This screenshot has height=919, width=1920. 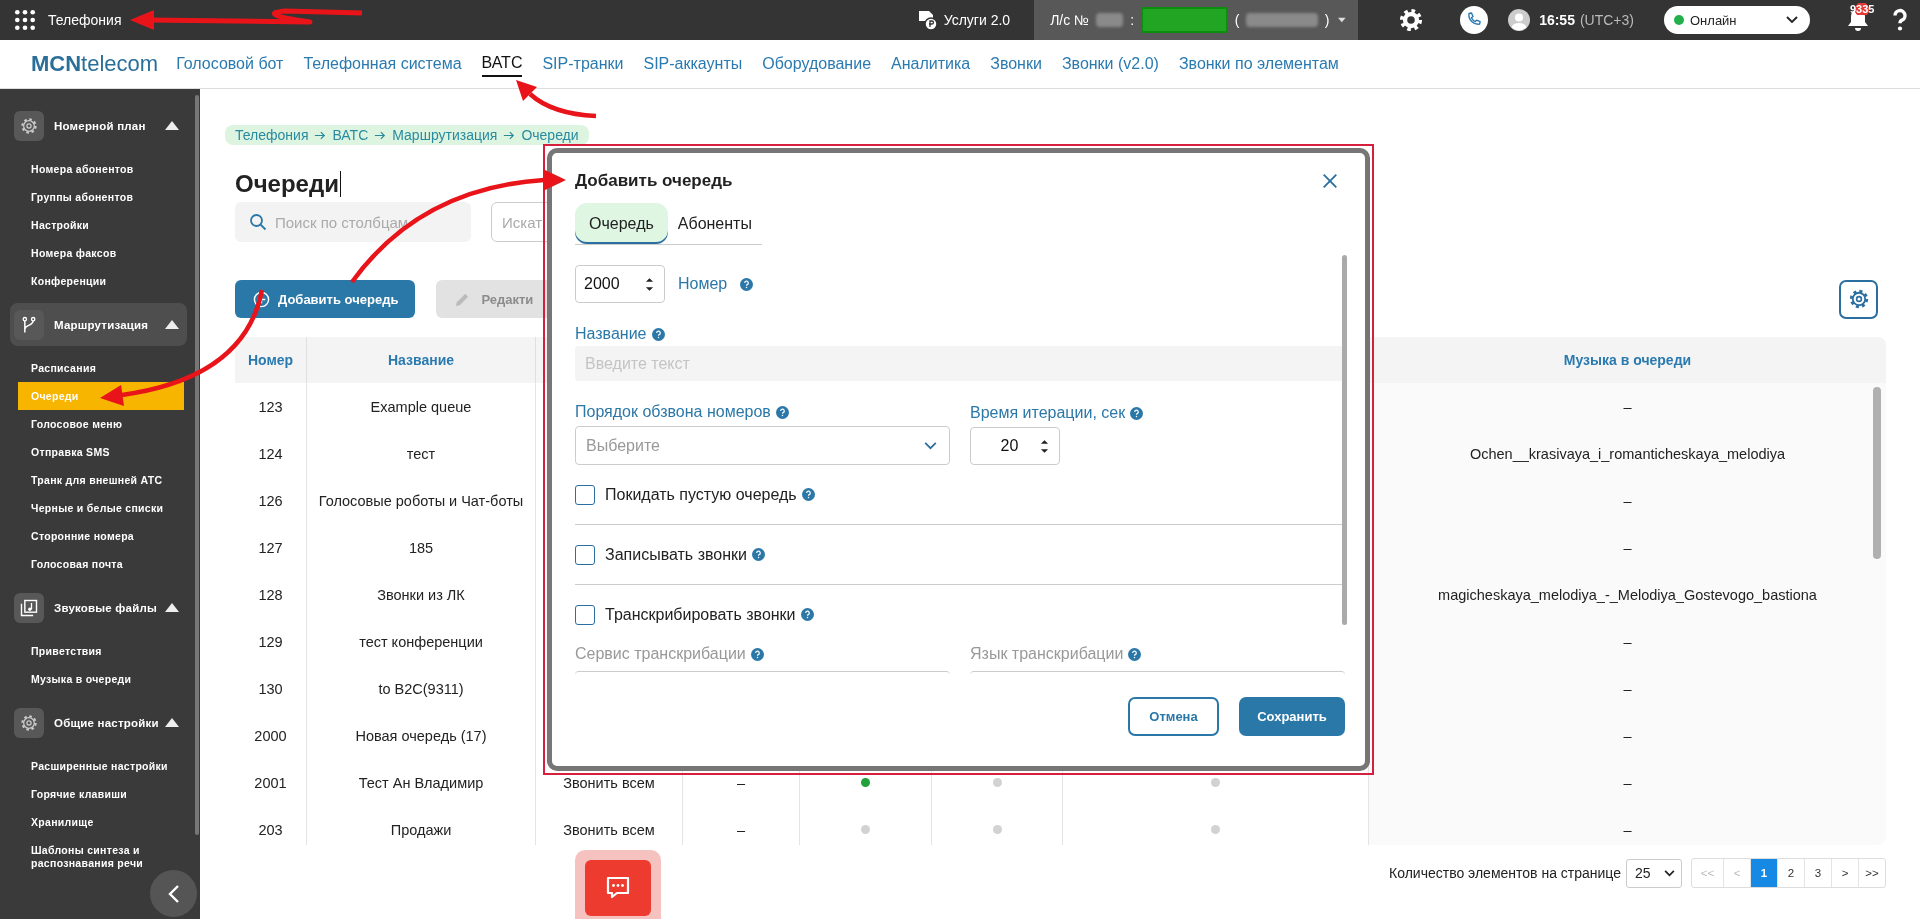 I want to click on checkbox-label: Записывать звонки, so click(x=676, y=554).